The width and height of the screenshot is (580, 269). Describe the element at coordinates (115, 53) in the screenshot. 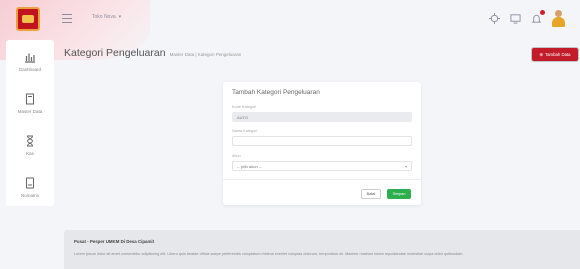

I see `page-title: Kategori Pengeluaran` at that location.